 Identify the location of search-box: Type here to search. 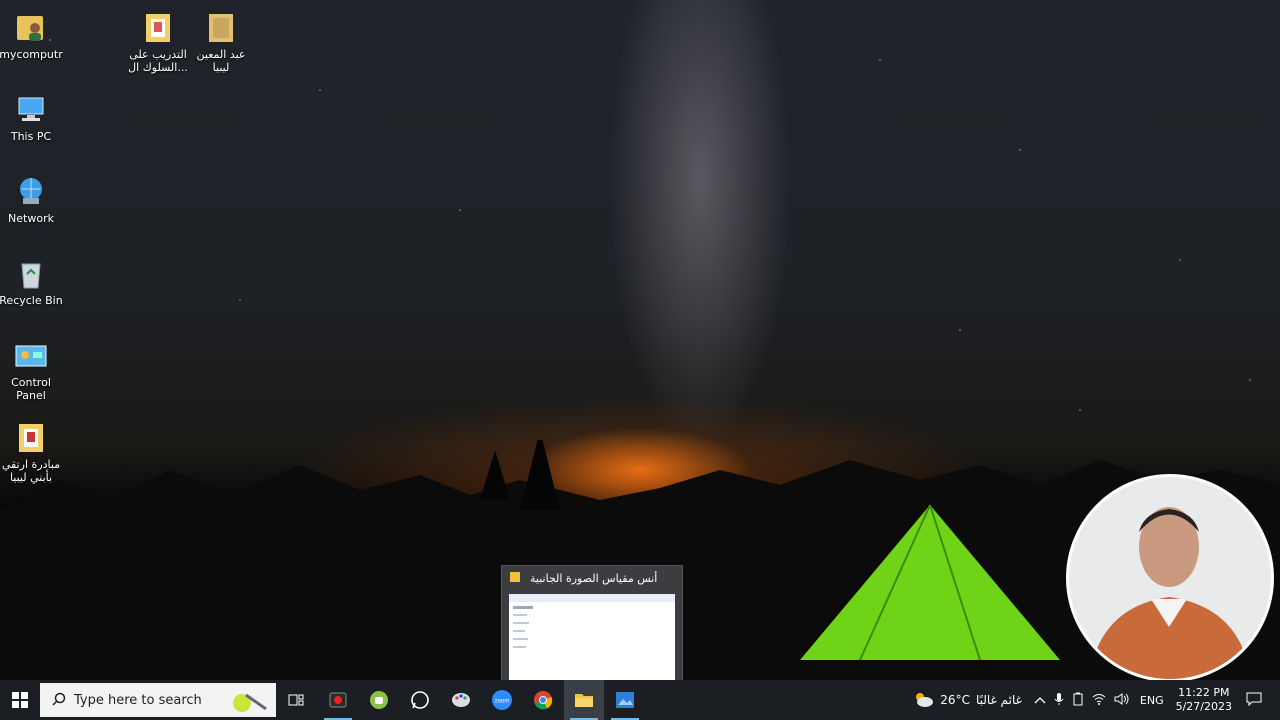
(158, 700).